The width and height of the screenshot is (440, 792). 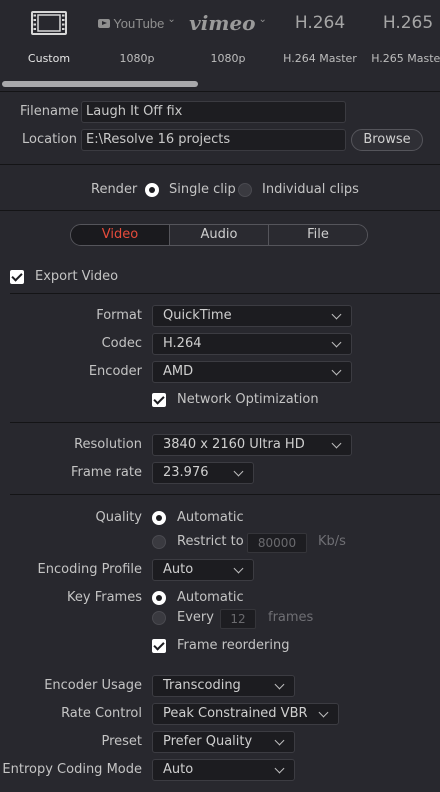 What do you see at coordinates (277, 543) in the screenshot?
I see `quality-bitrate-input: 80000` at bounding box center [277, 543].